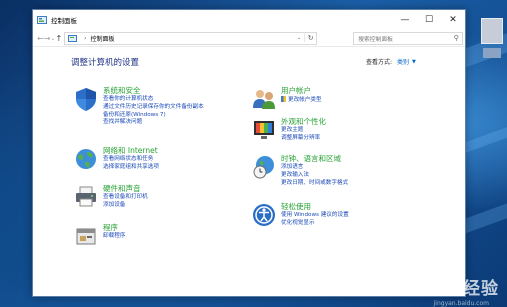 This screenshot has width=507, height=307. Describe the element at coordinates (264, 130) in the screenshot. I see `appearance-icon` at that location.